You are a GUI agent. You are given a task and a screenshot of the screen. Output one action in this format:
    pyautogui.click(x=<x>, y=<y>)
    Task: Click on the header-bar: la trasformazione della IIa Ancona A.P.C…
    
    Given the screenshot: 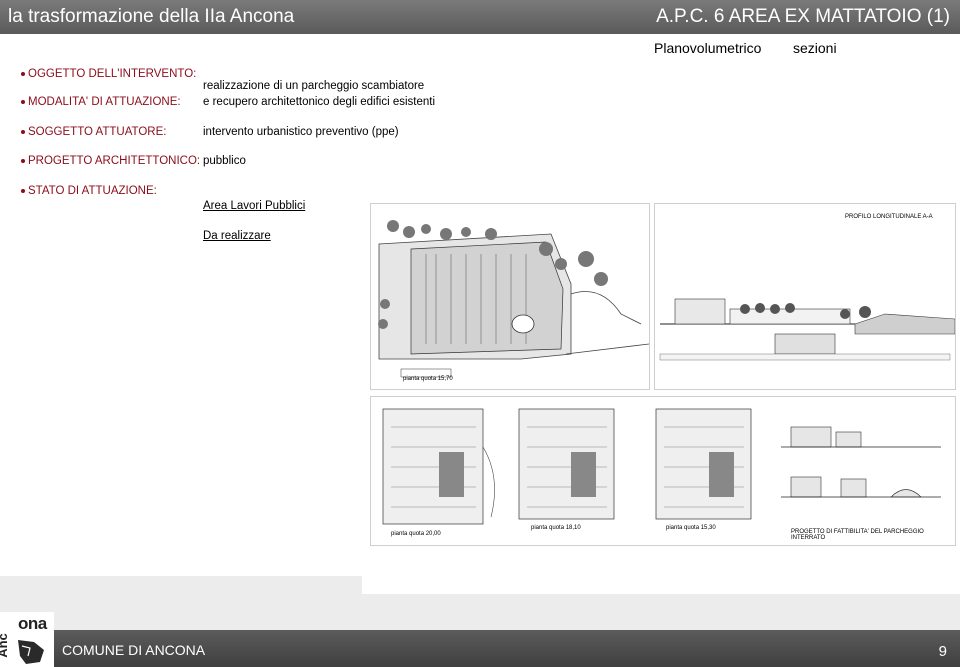 What is the action you would take?
    pyautogui.click(x=480, y=17)
    